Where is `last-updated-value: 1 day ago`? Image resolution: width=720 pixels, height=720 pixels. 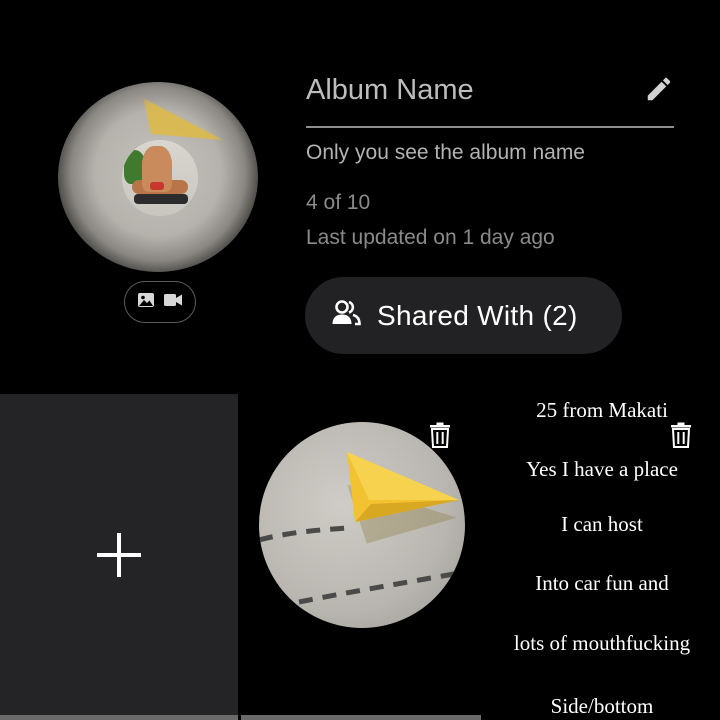 last-updated-value: 1 day ago is located at coordinates (508, 237).